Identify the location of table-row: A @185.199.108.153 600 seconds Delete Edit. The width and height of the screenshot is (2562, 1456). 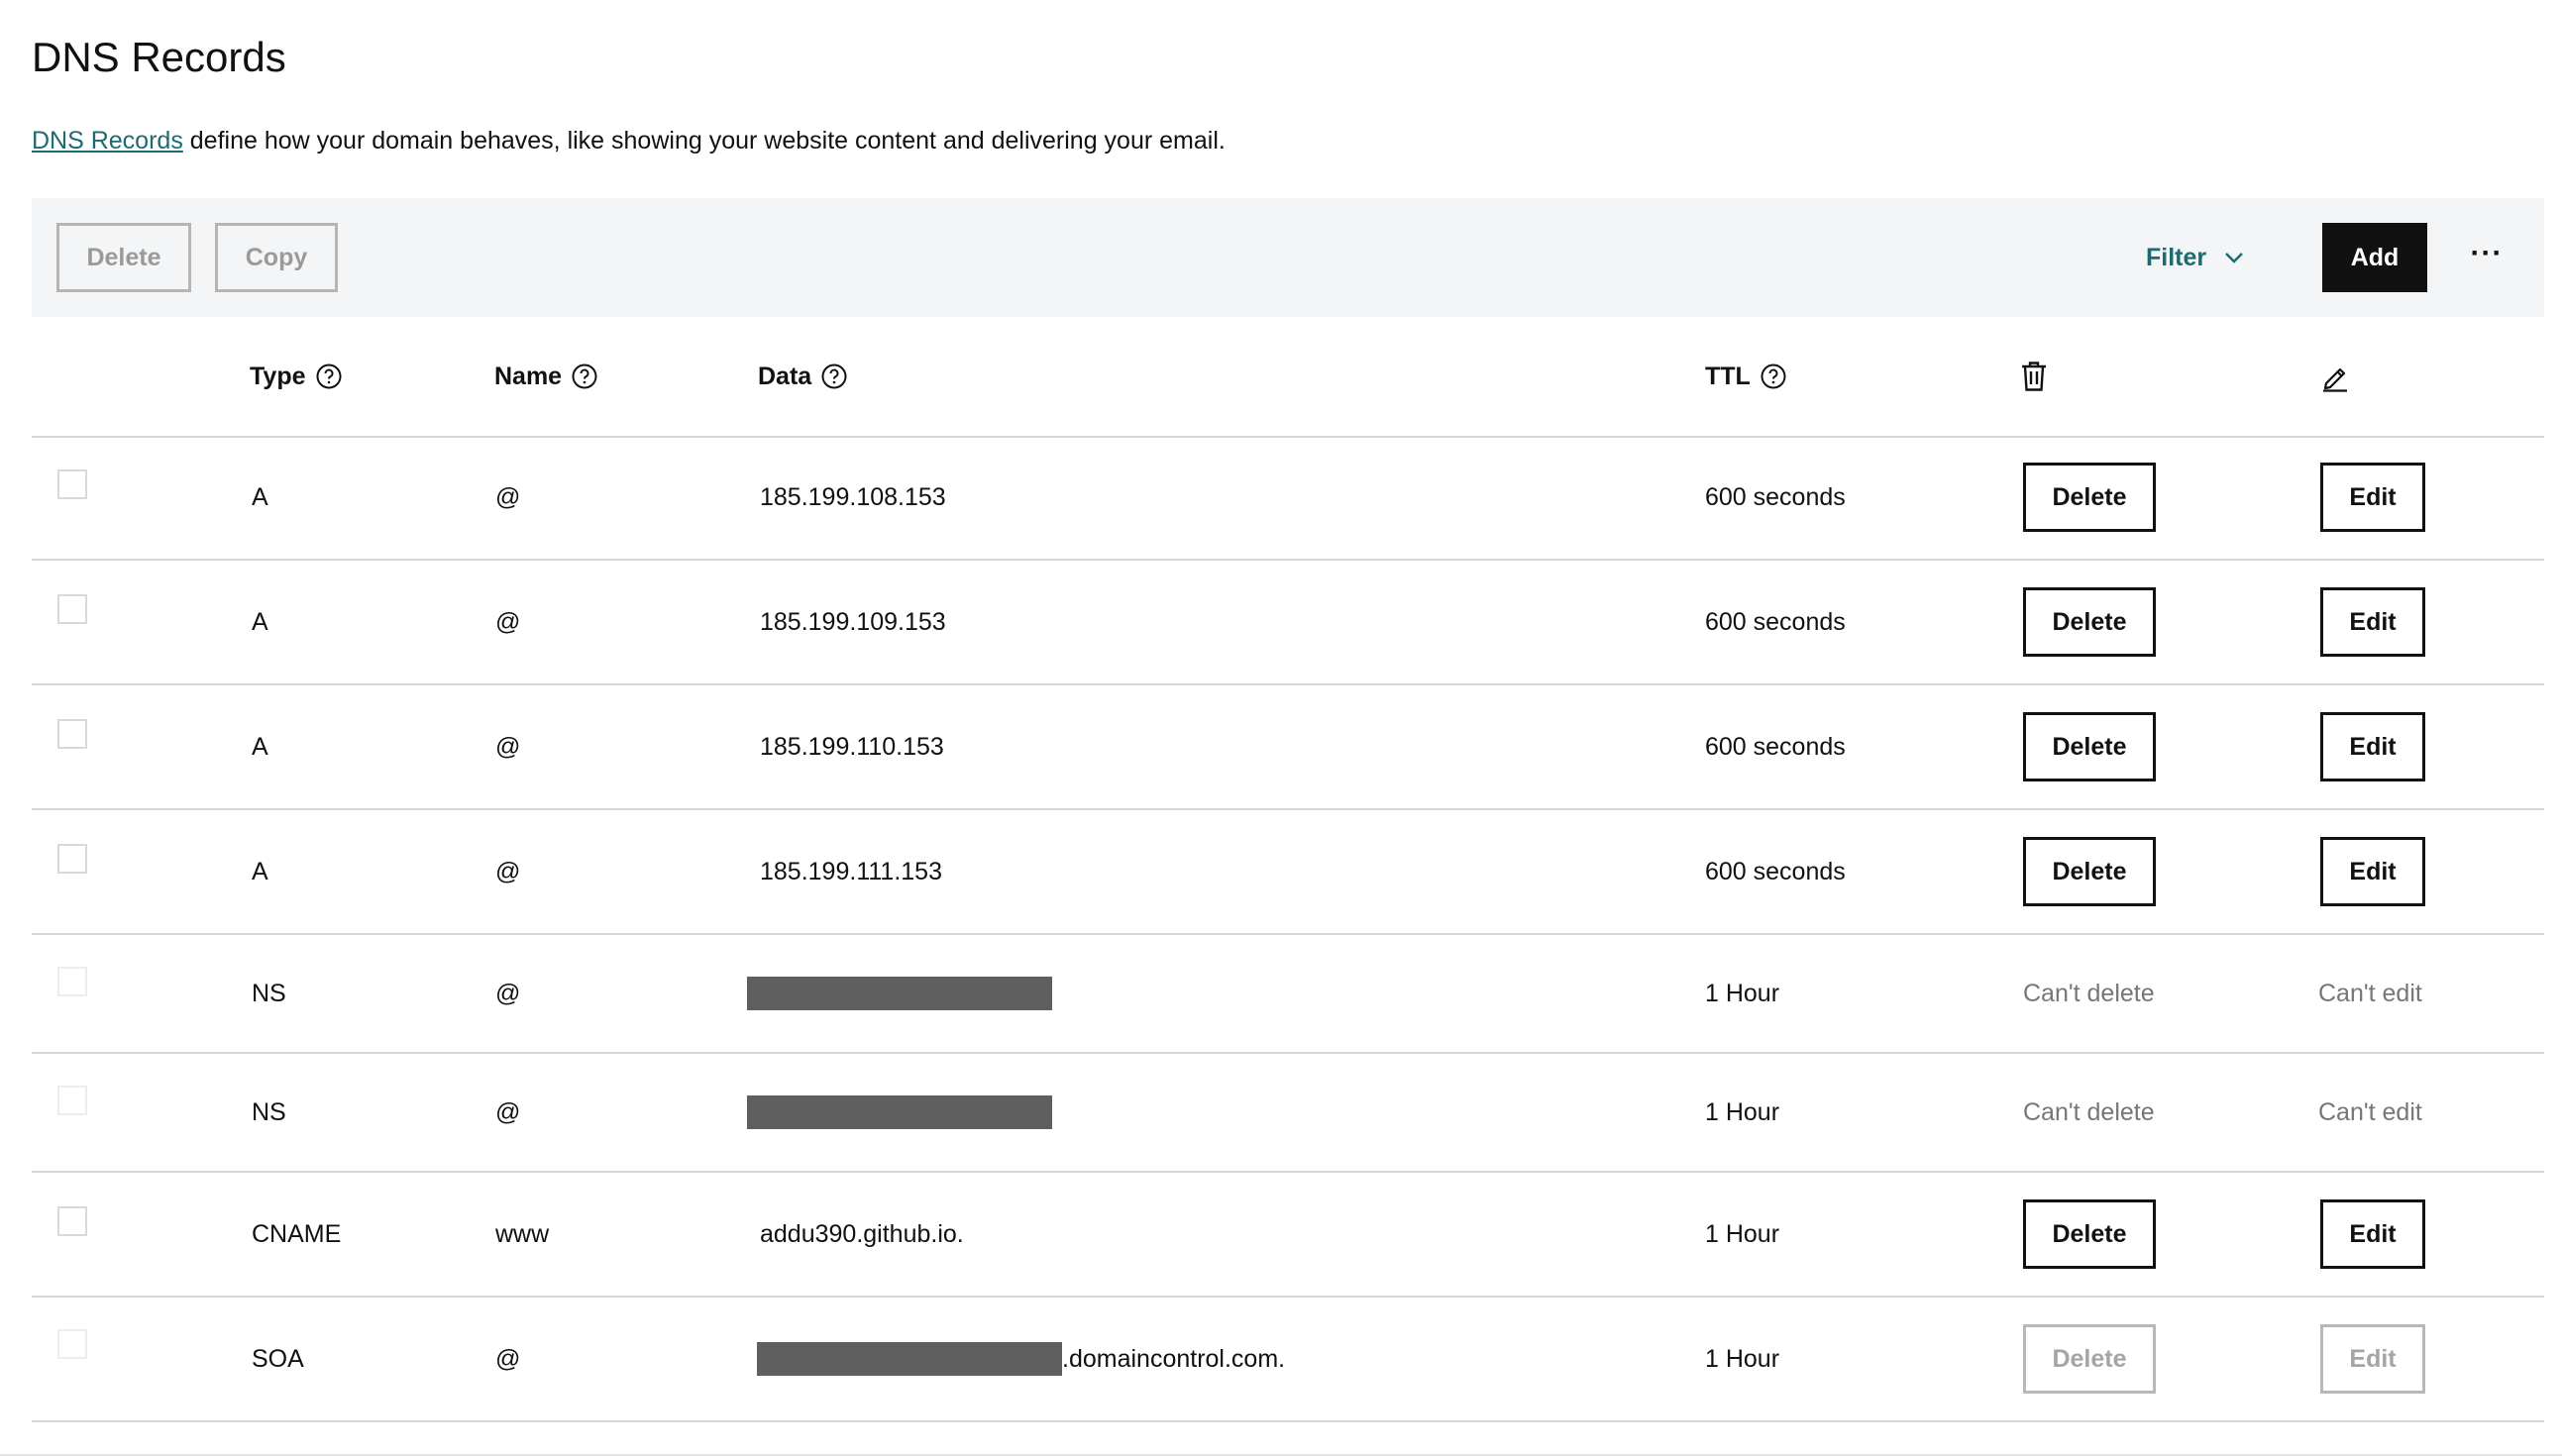
(1288, 498).